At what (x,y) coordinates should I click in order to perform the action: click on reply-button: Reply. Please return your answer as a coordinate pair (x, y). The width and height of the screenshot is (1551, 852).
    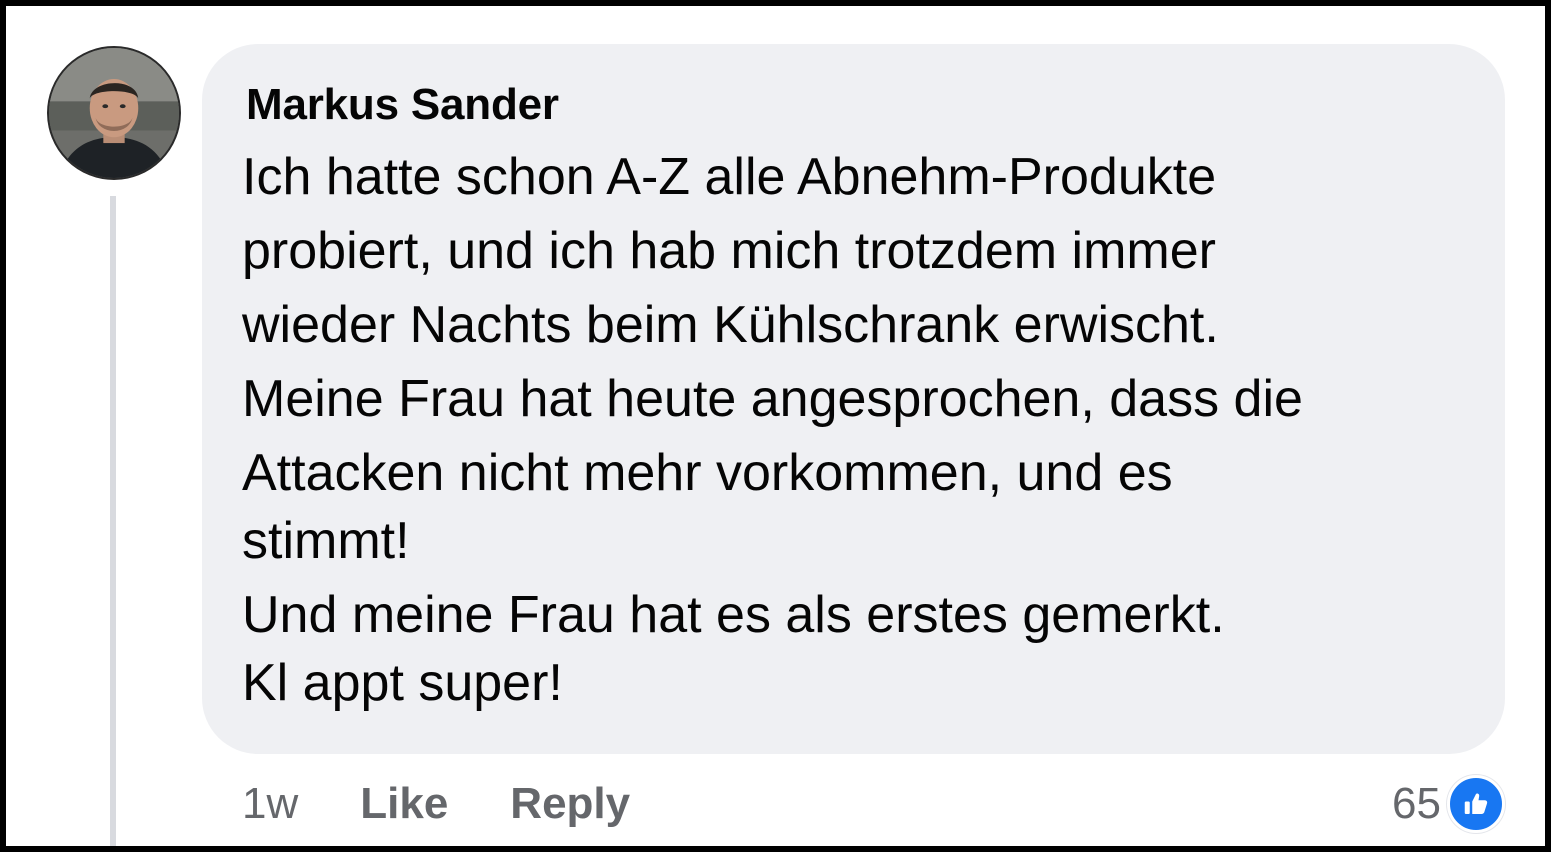
    Looking at the image, I should click on (570, 804).